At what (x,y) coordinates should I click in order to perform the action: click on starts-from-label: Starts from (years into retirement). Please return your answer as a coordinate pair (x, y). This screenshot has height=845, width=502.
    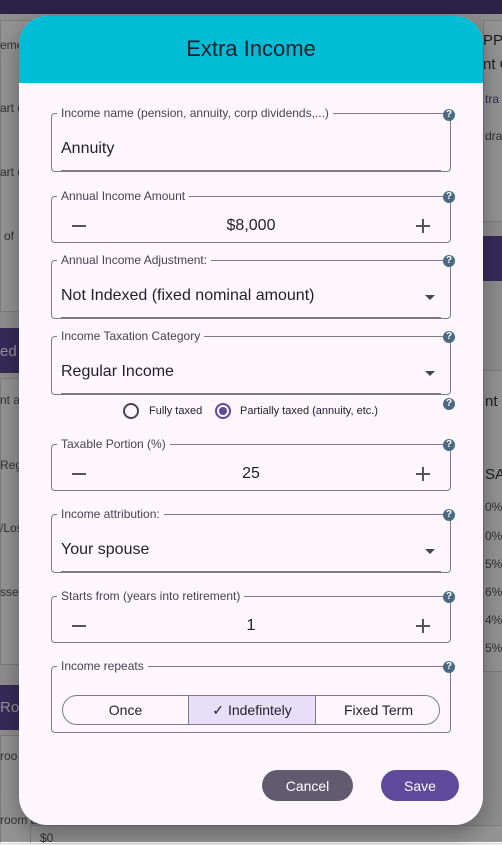
    Looking at the image, I should click on (151, 596).